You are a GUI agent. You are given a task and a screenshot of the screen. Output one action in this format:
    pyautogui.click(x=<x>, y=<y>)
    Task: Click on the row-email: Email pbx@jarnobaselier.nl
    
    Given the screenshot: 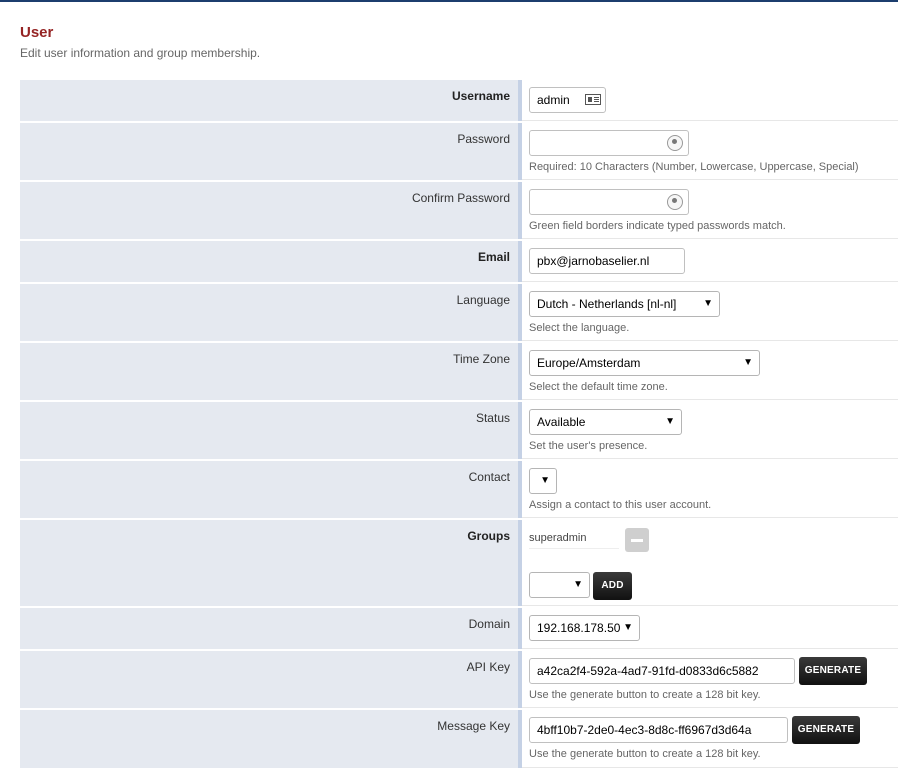 What is the action you would take?
    pyautogui.click(x=459, y=261)
    